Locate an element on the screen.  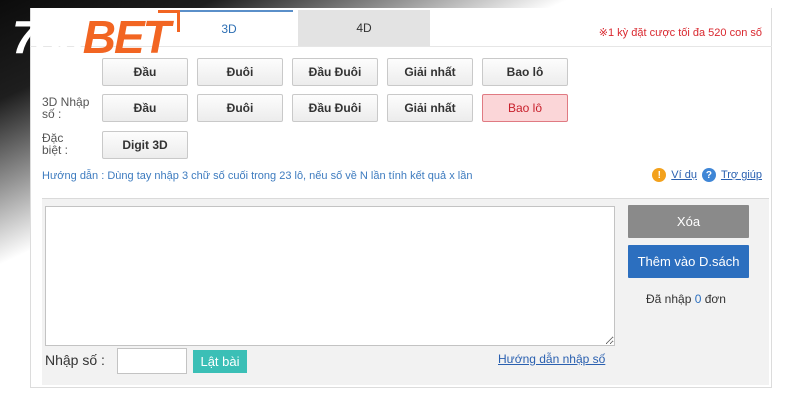
logo-number: 789 is located at coordinates (48, 37).